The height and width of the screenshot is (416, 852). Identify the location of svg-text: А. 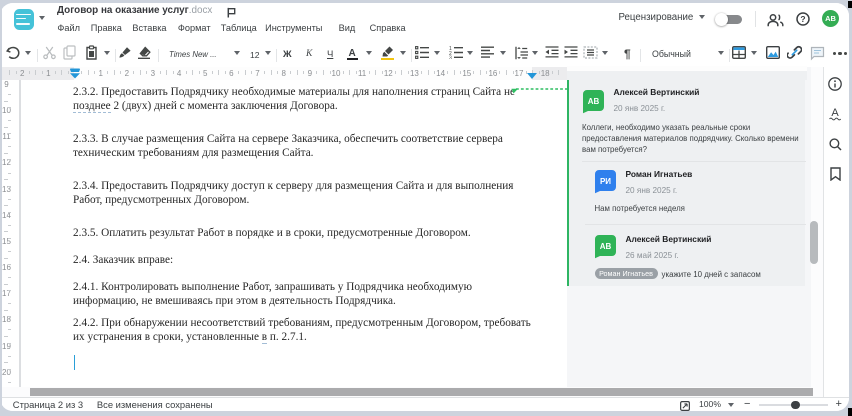
(835, 113).